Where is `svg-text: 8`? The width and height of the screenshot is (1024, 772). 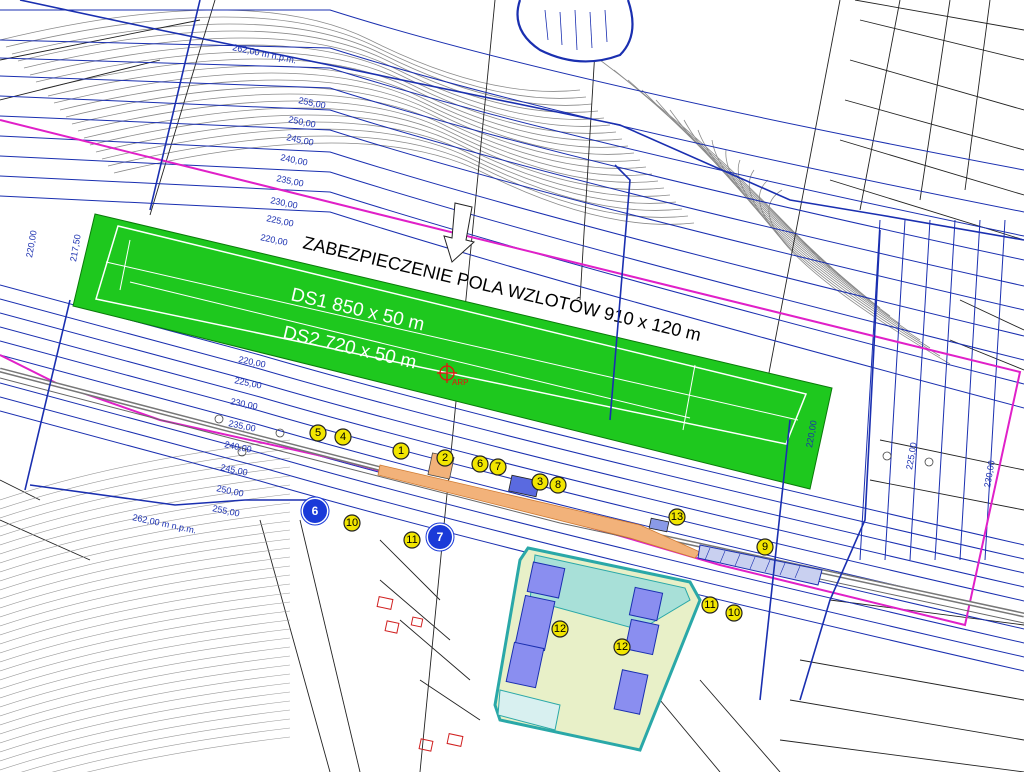
svg-text: 8 is located at coordinates (558, 485).